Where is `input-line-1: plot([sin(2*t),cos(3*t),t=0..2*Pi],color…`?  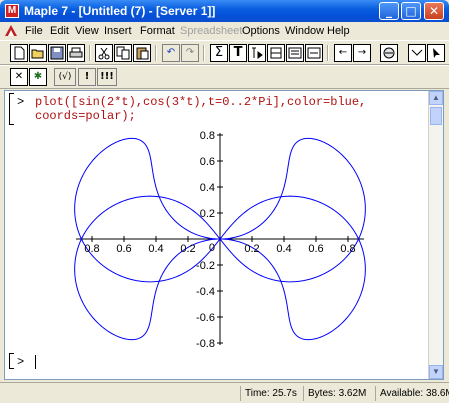 input-line-1: plot([sin(2*t),cos(3*t),t=0..2*Pi],color… is located at coordinates (200, 102).